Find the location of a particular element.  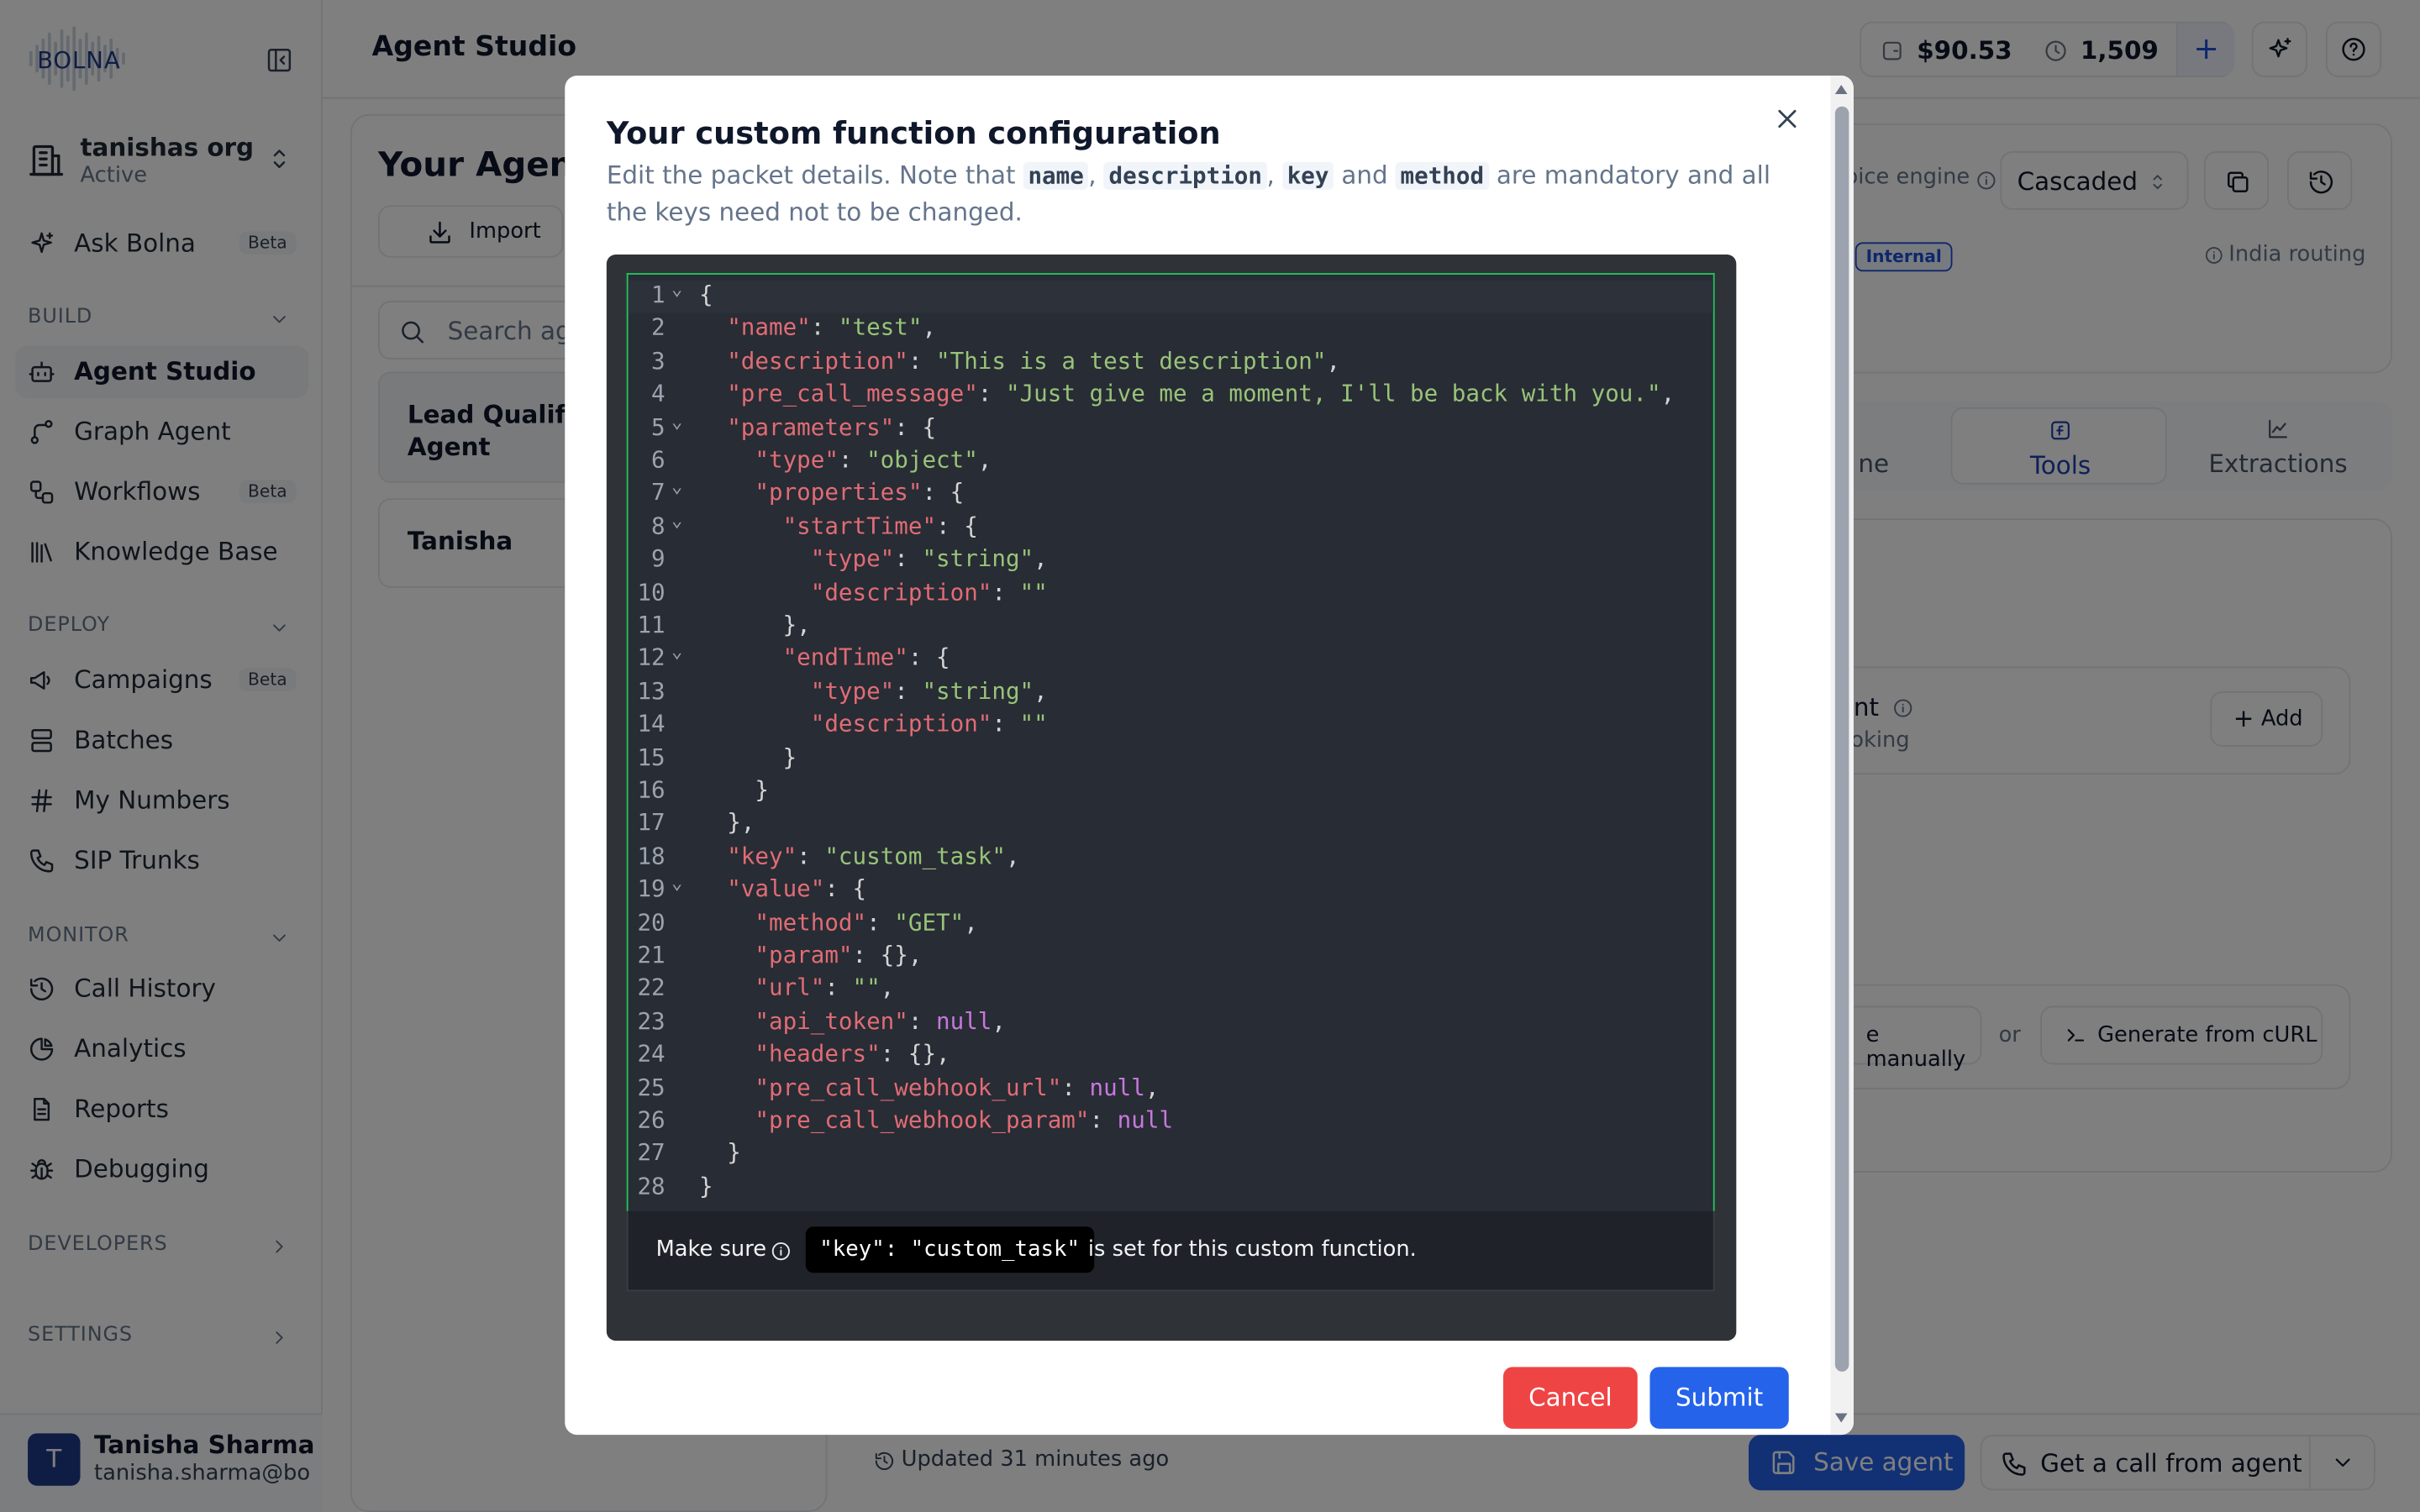

line-number: 16 is located at coordinates (651, 789).